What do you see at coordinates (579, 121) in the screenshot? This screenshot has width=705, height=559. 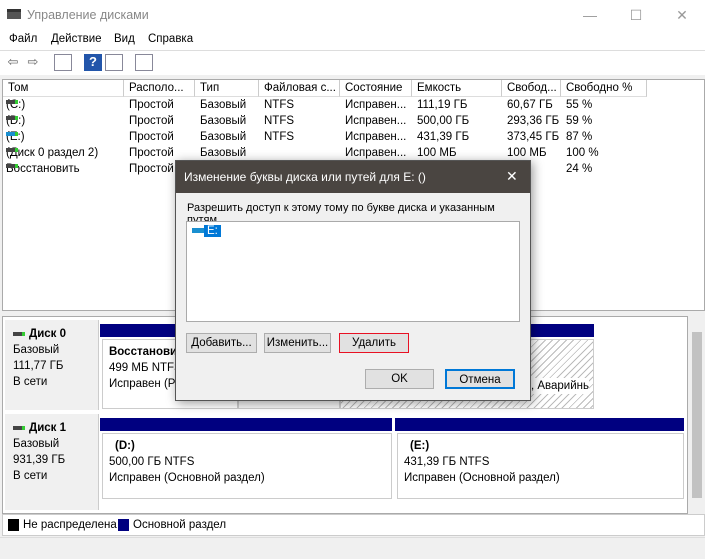 I see `table-cell: 59 %` at bounding box center [579, 121].